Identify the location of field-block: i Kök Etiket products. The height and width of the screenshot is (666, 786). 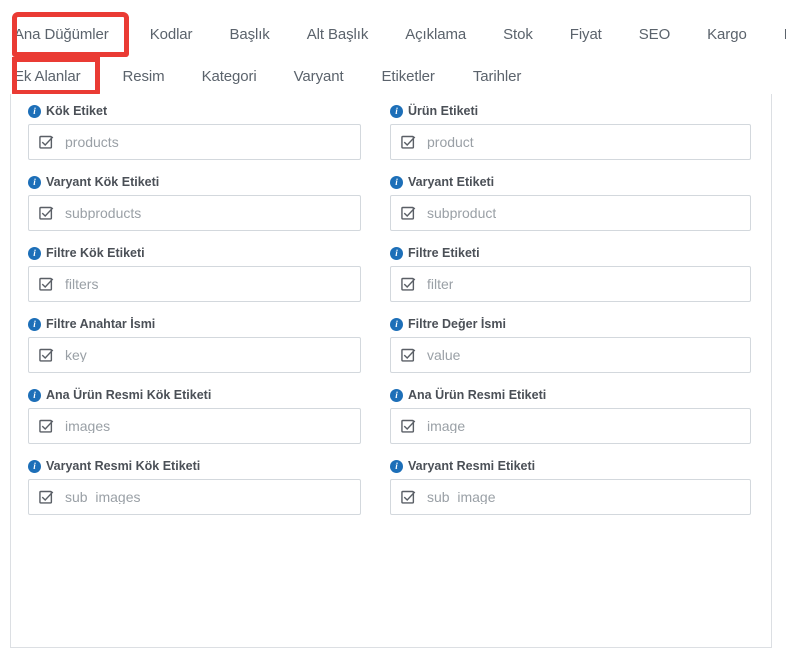
(194, 132).